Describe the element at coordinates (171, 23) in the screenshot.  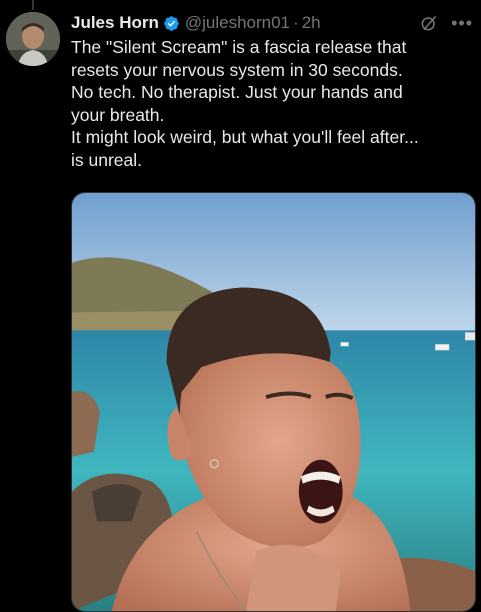
I see `verified-badge-icon` at that location.